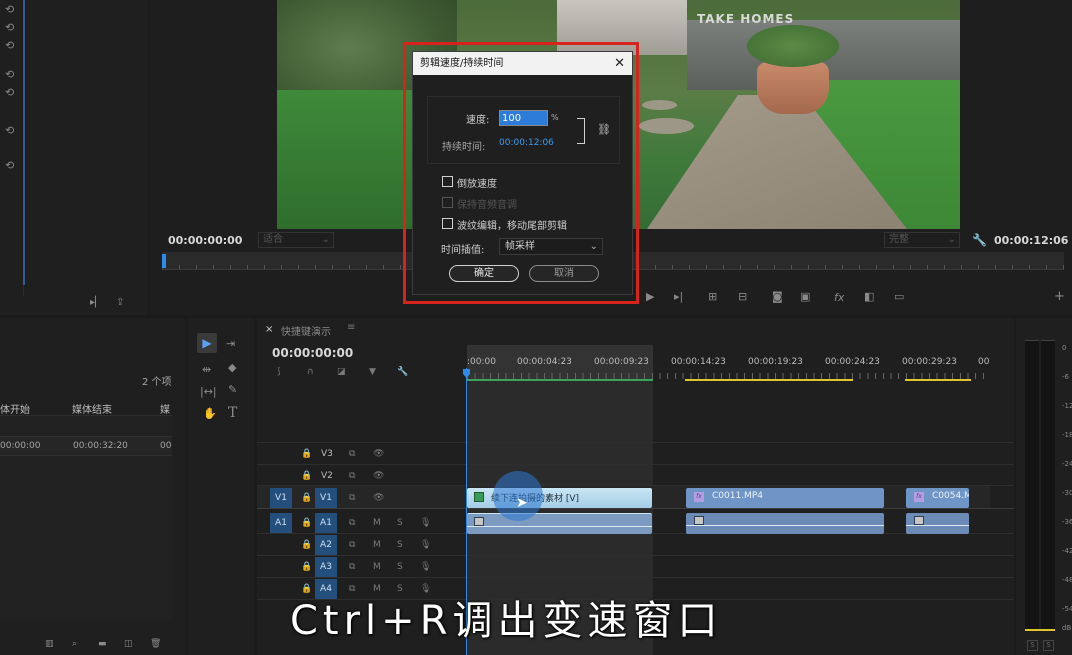 The width and height of the screenshot is (1072, 655). What do you see at coordinates (269, 329) in the screenshot?
I see `close-tab-icon: ×` at bounding box center [269, 329].